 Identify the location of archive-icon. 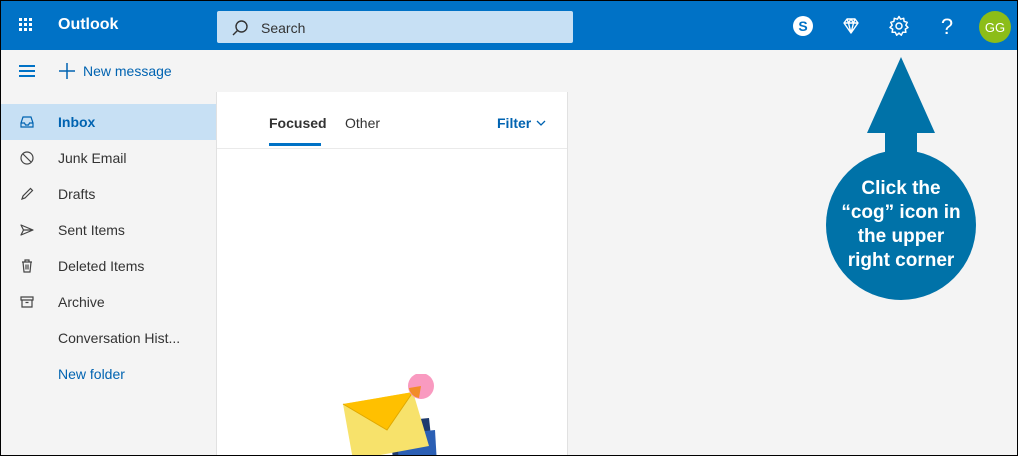
(27, 302).